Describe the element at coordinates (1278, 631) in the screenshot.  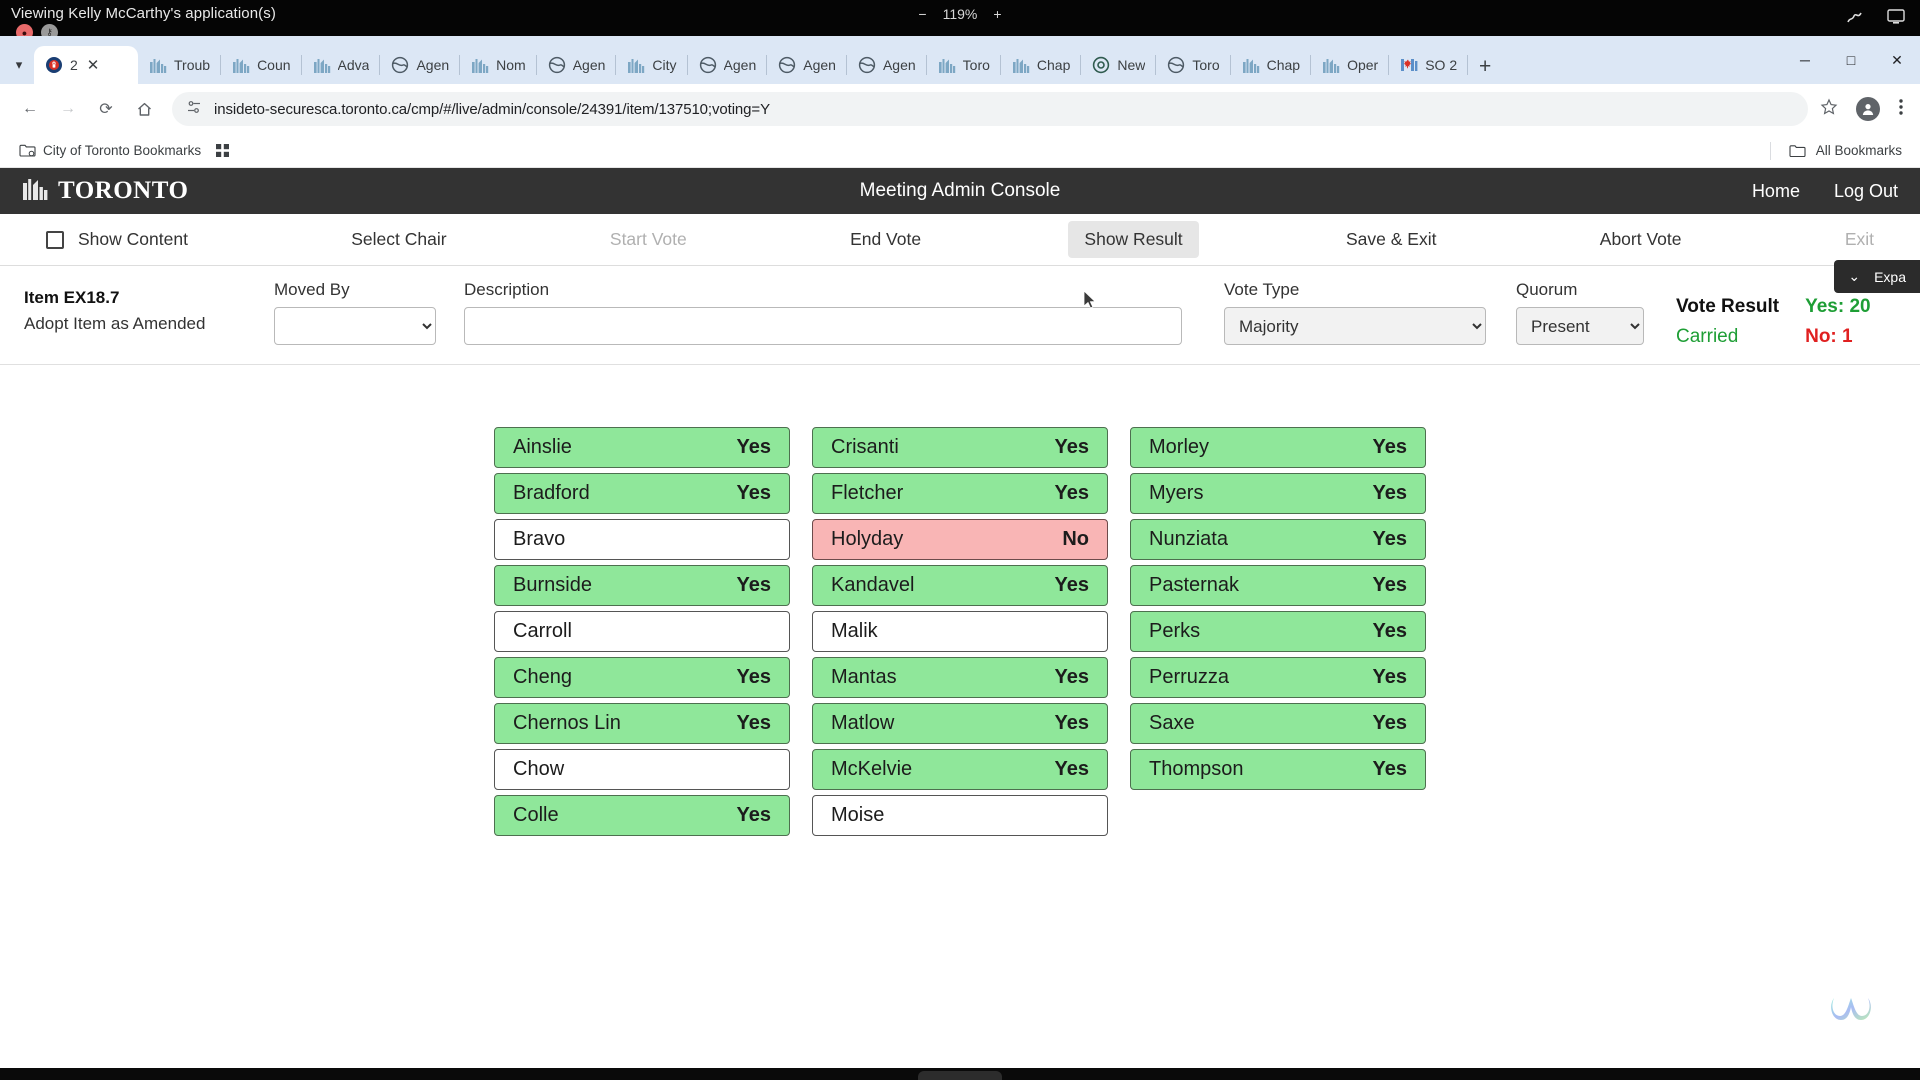
I see `vote-cell: Perks Yes` at that location.